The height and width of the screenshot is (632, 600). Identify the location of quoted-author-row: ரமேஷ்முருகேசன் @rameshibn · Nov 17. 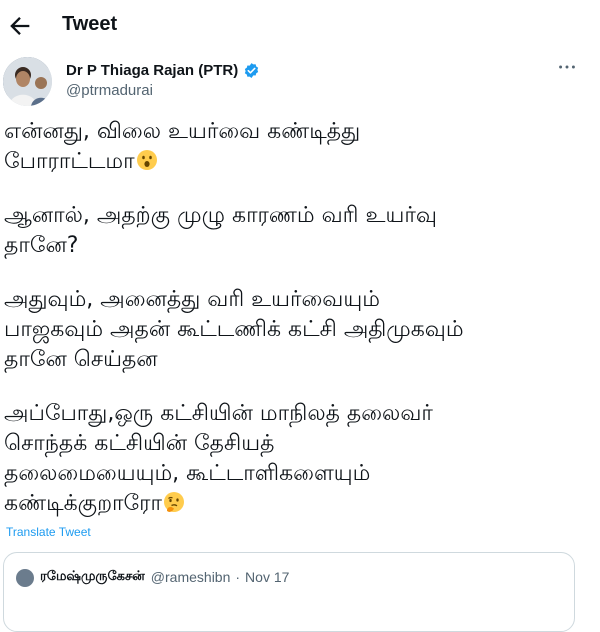
(164, 577).